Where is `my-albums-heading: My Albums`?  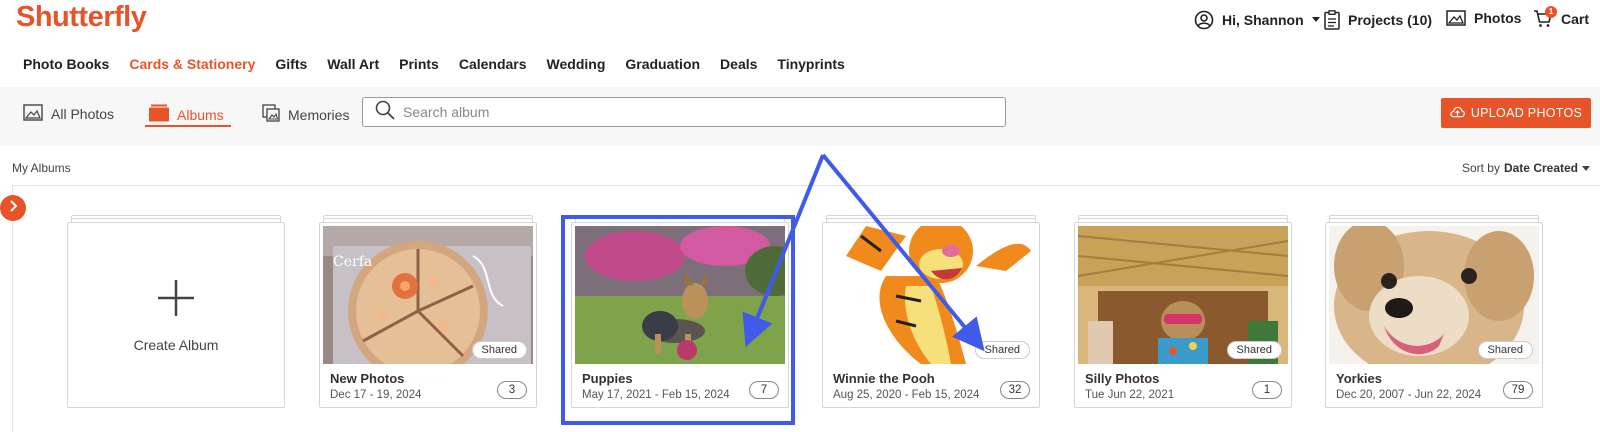
my-albums-heading: My Albums is located at coordinates (41, 168).